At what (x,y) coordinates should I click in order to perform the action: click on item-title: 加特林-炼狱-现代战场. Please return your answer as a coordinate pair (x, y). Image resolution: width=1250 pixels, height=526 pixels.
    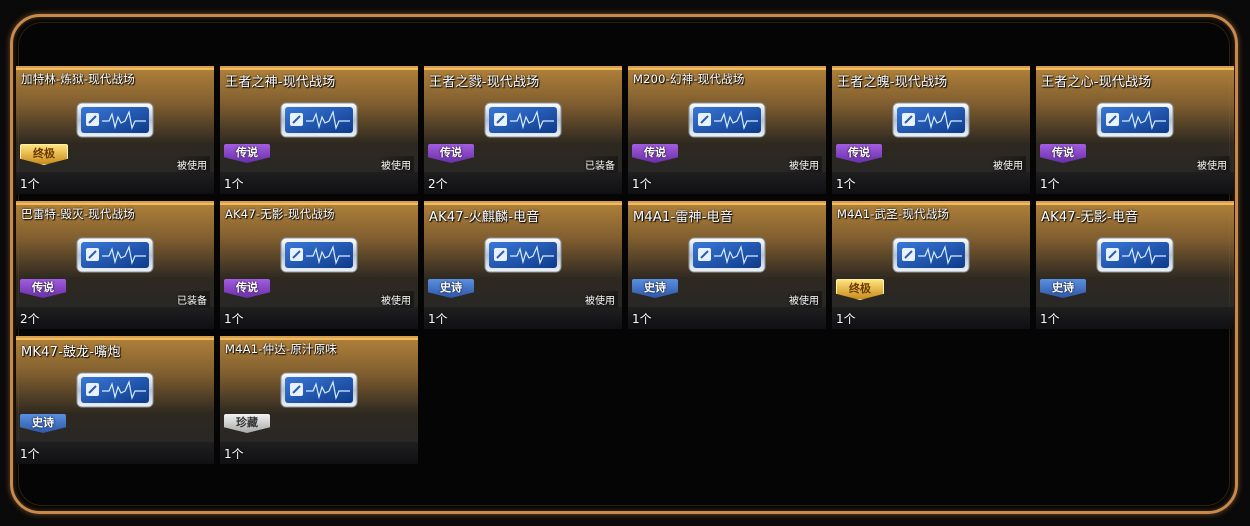
    Looking at the image, I should click on (78, 79).